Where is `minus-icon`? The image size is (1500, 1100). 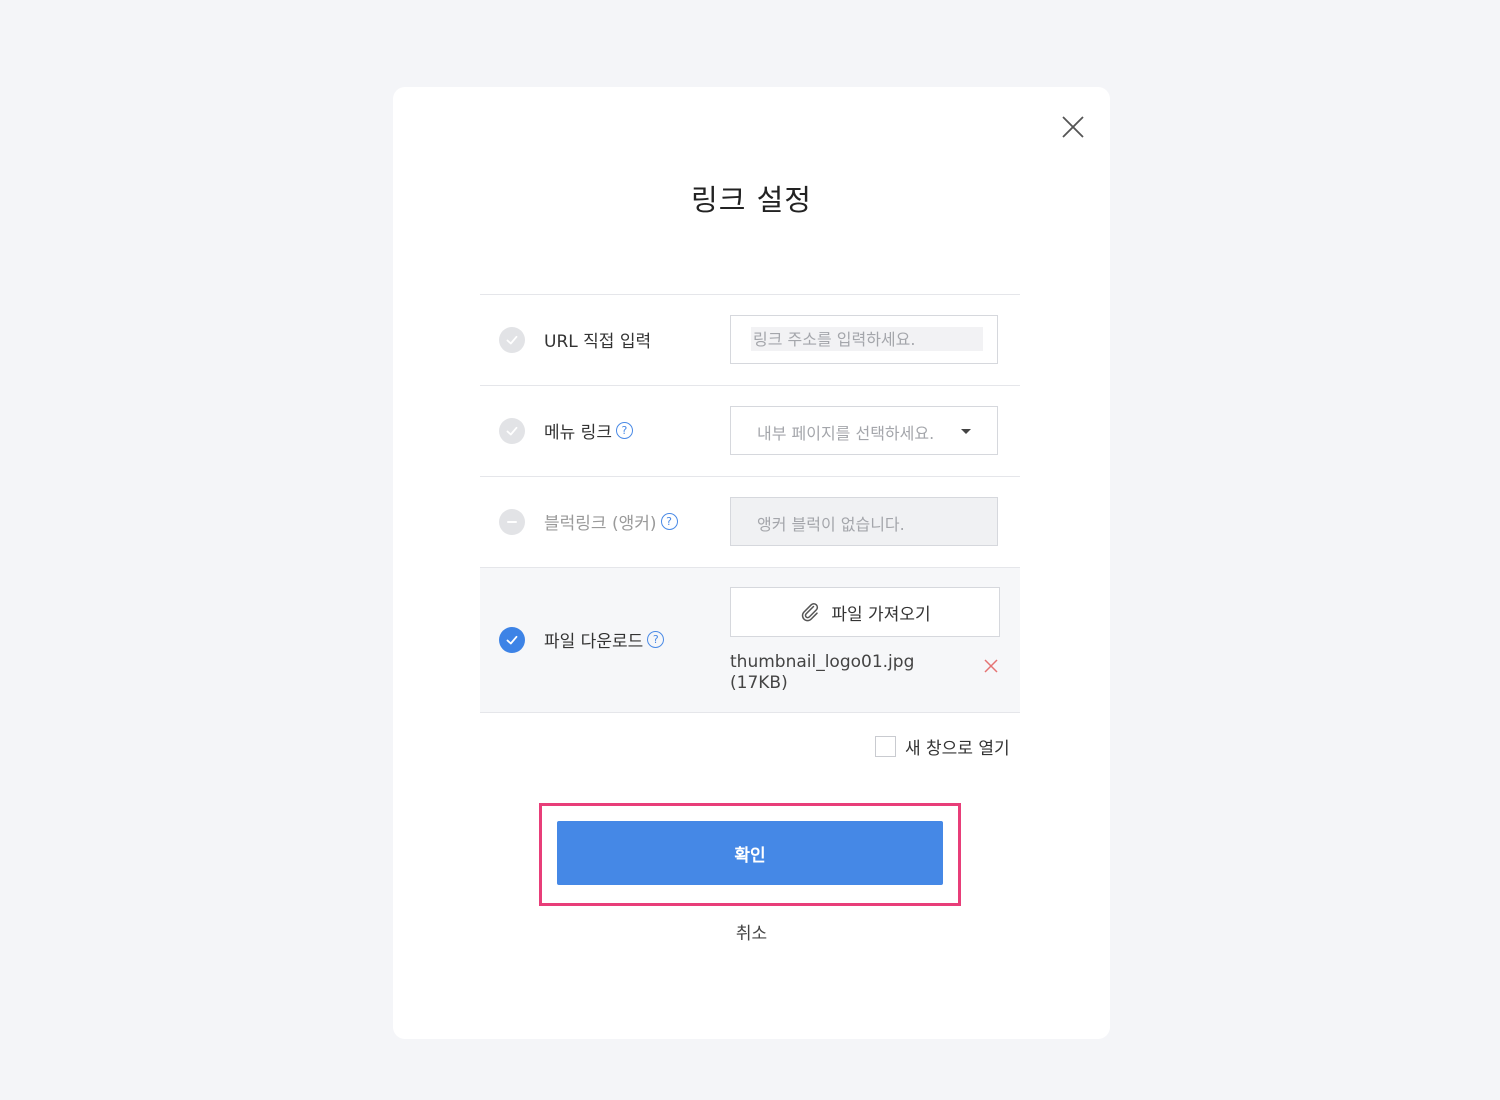
minus-icon is located at coordinates (512, 522).